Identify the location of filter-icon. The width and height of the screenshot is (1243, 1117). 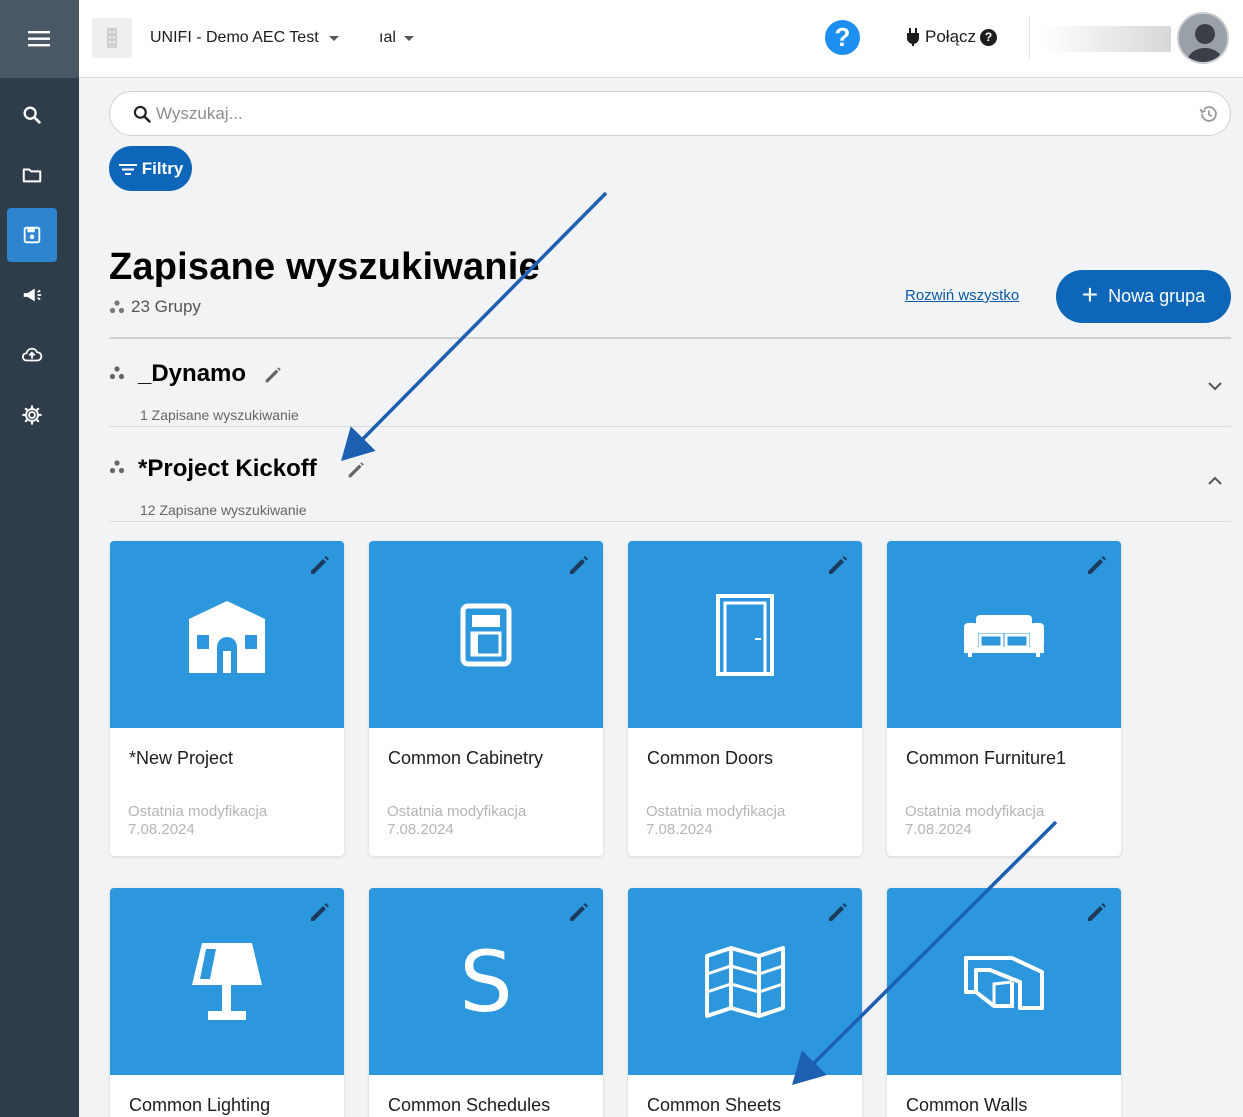
(127, 169).